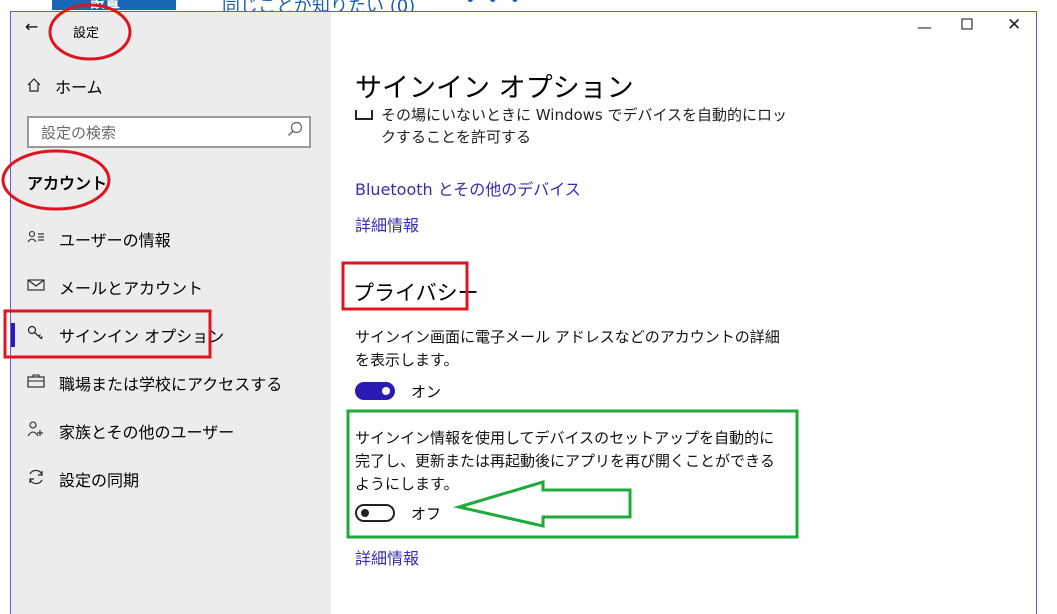 This screenshot has height=614, width=1057. Describe the element at coordinates (86, 33) in the screenshot. I see `app-title: 設定` at that location.